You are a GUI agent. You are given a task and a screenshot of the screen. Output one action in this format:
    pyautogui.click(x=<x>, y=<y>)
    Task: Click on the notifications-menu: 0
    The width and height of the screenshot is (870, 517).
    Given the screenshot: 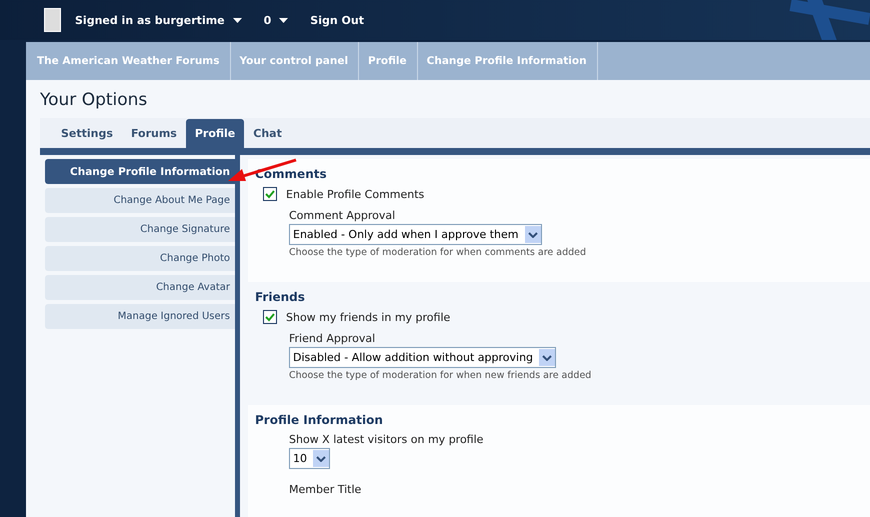 What is the action you would take?
    pyautogui.click(x=276, y=20)
    